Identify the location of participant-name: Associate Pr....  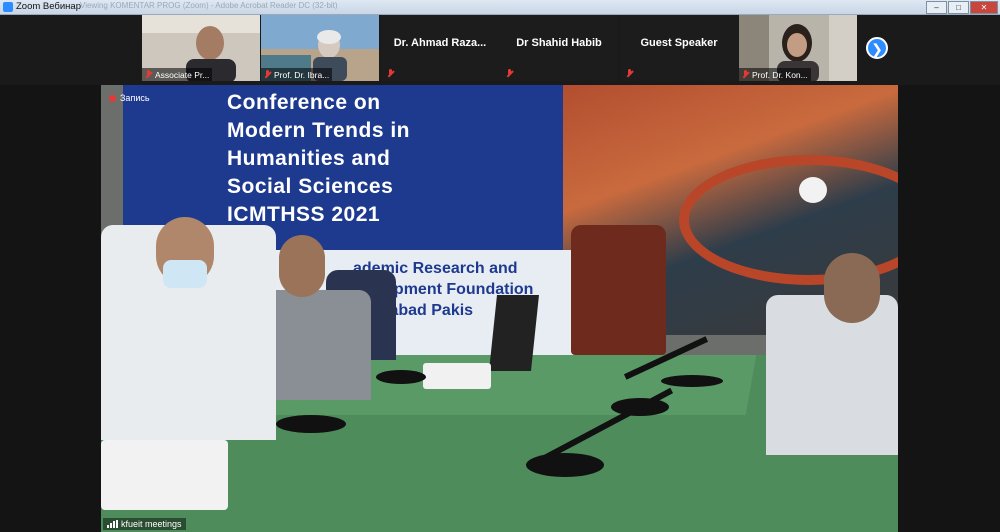
(182, 74).